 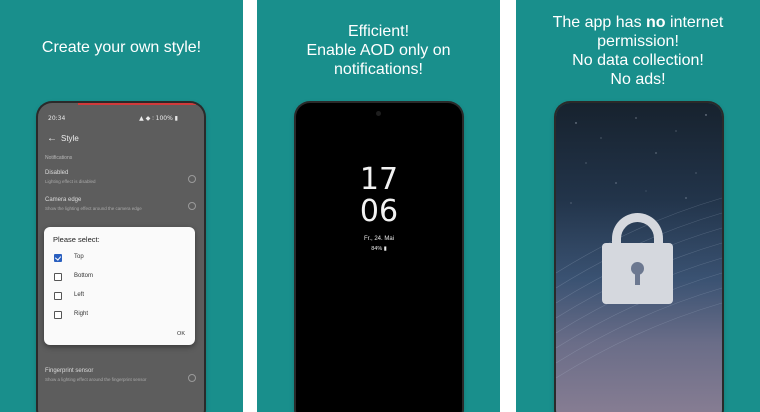 What do you see at coordinates (59, 158) in the screenshot?
I see `section-label: Notifications` at bounding box center [59, 158].